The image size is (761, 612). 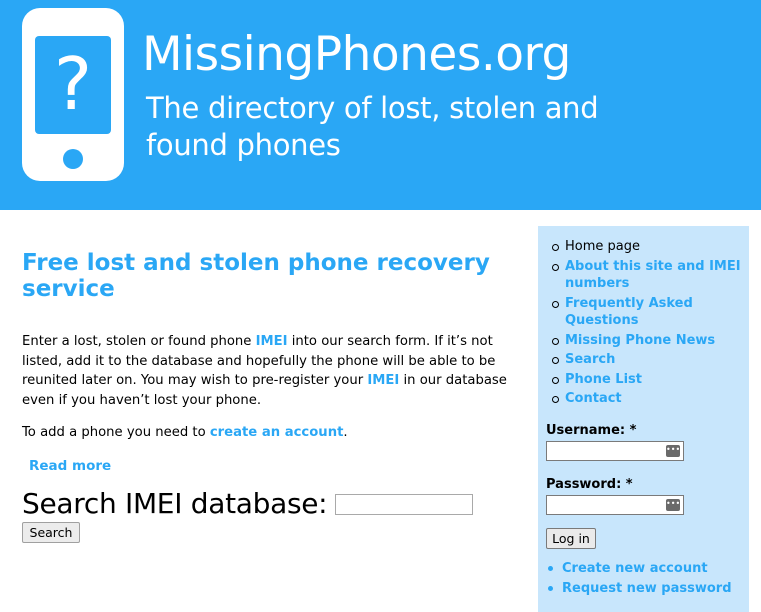 I want to click on list-item: Request new password, so click(x=642, y=589).